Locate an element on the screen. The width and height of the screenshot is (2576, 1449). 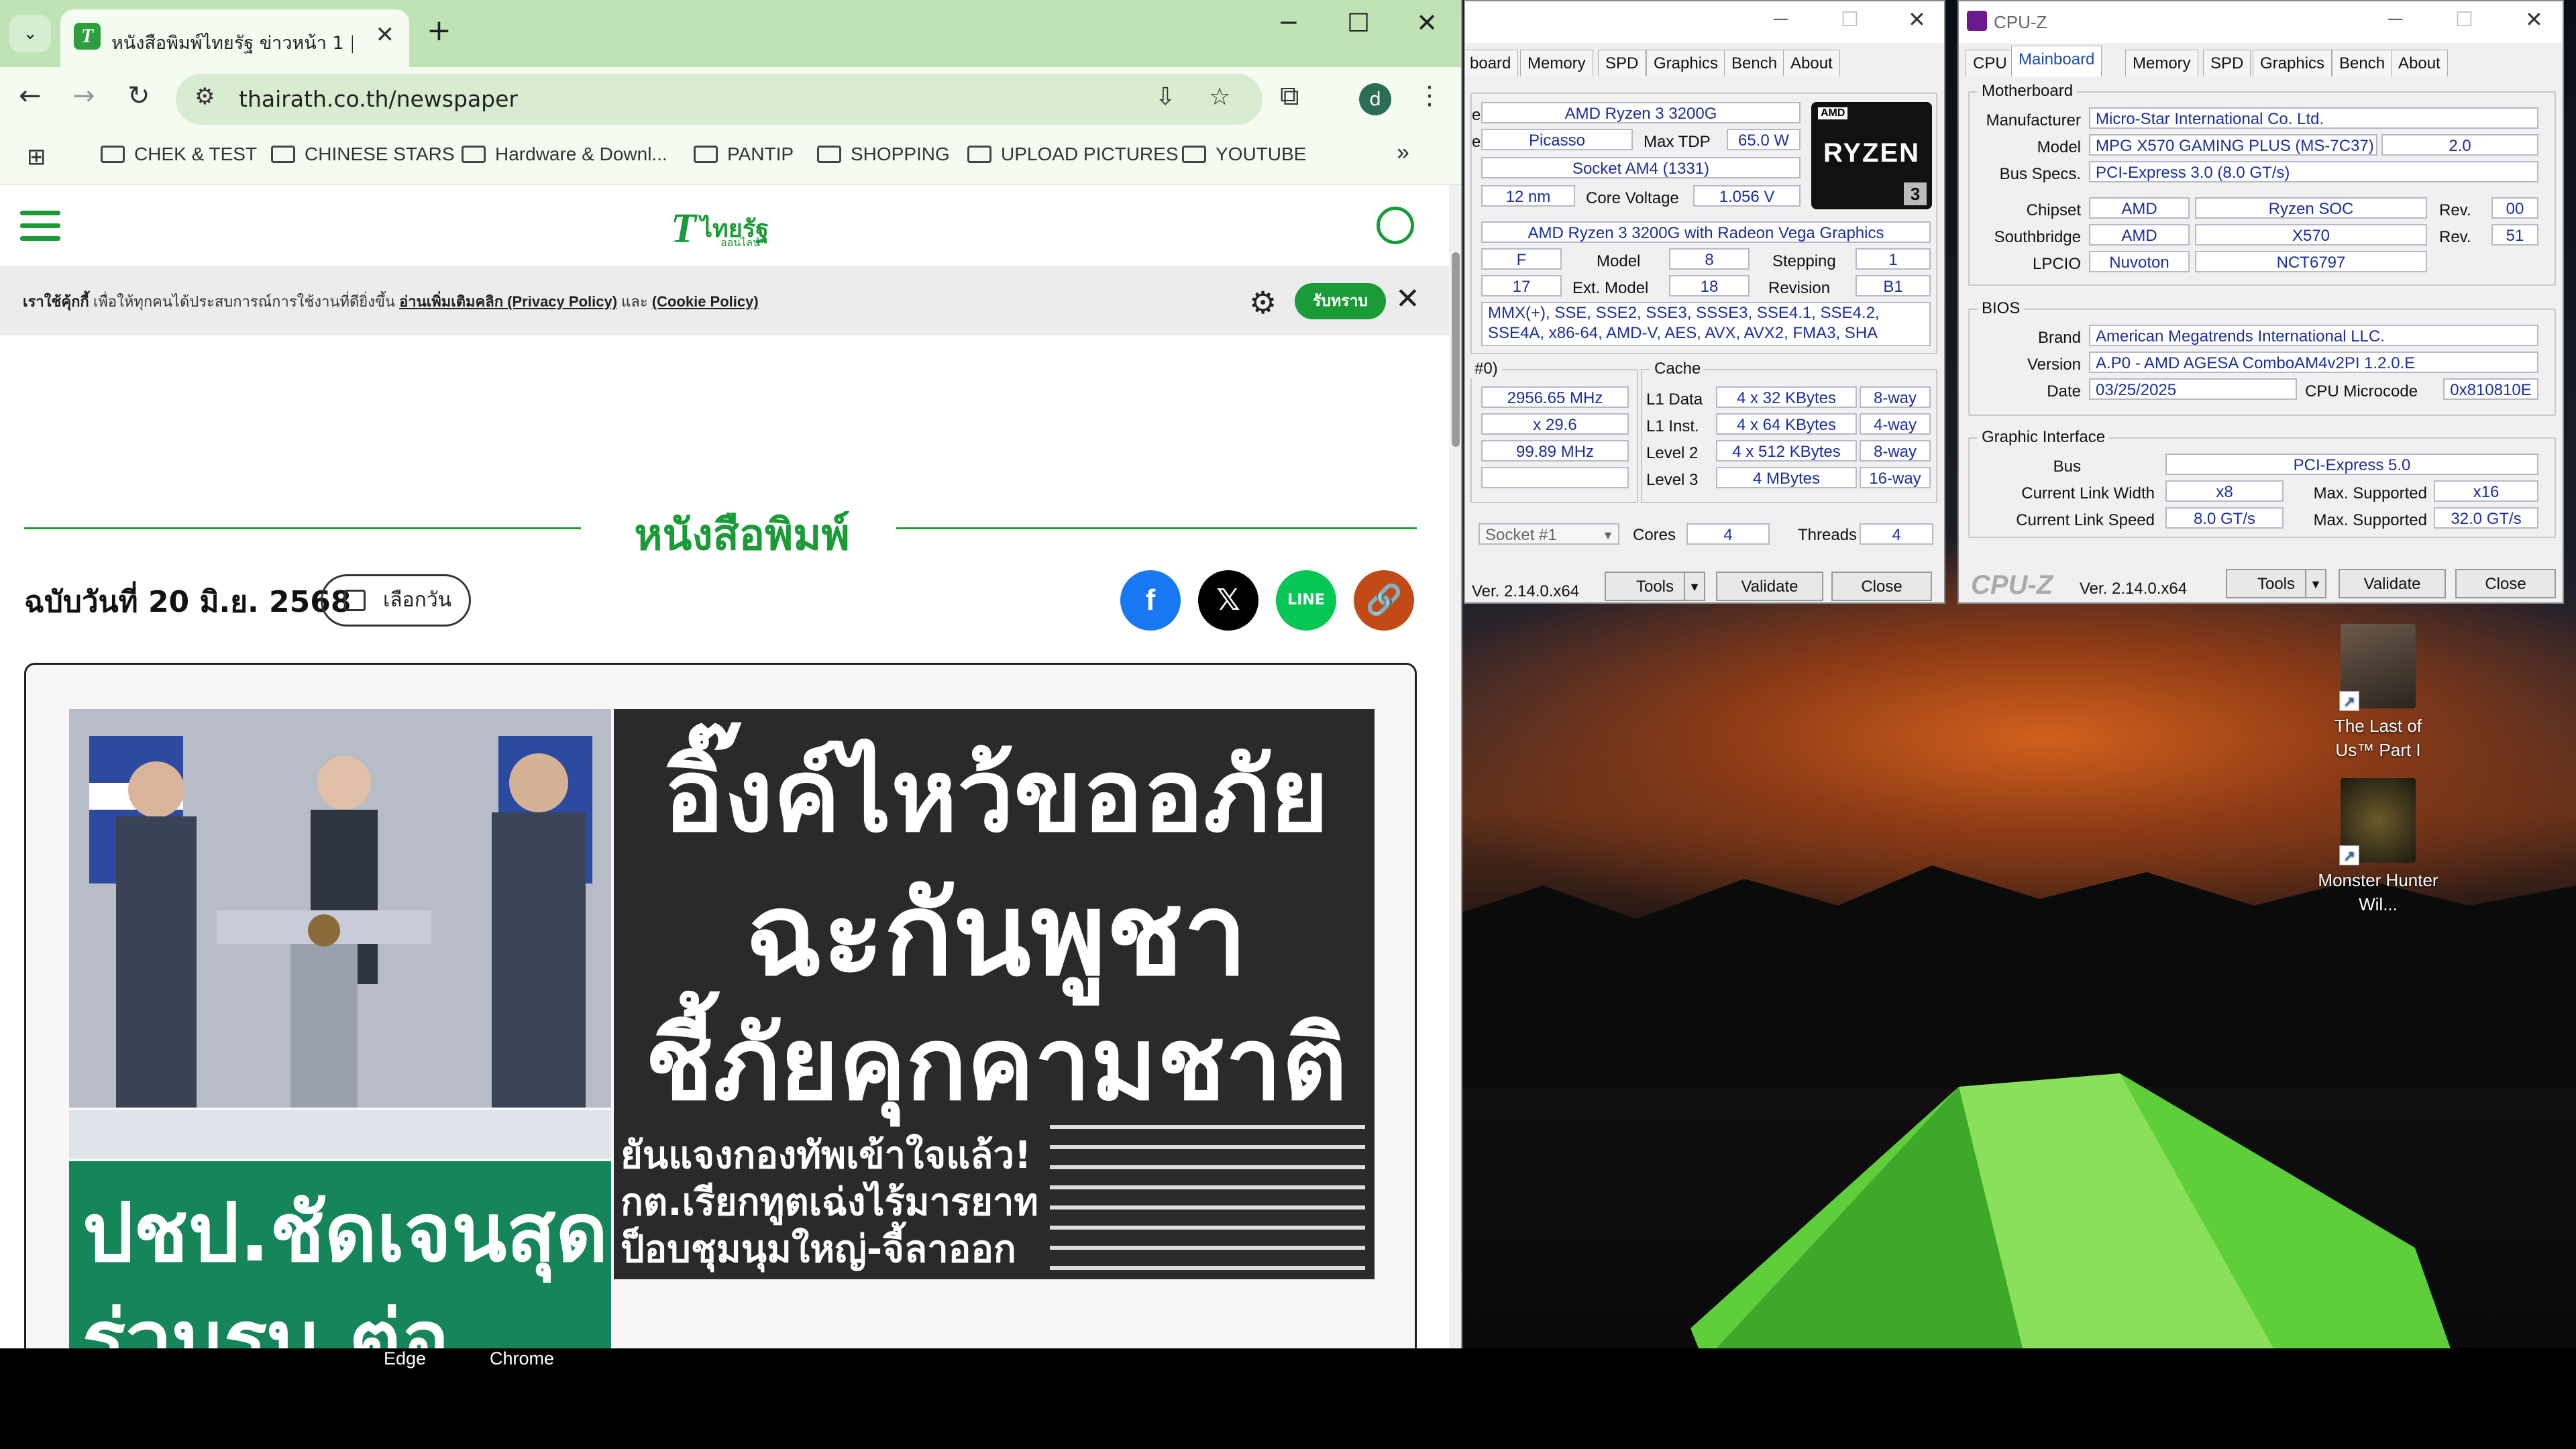
select-date-button: เลือกวัน is located at coordinates (396, 600).